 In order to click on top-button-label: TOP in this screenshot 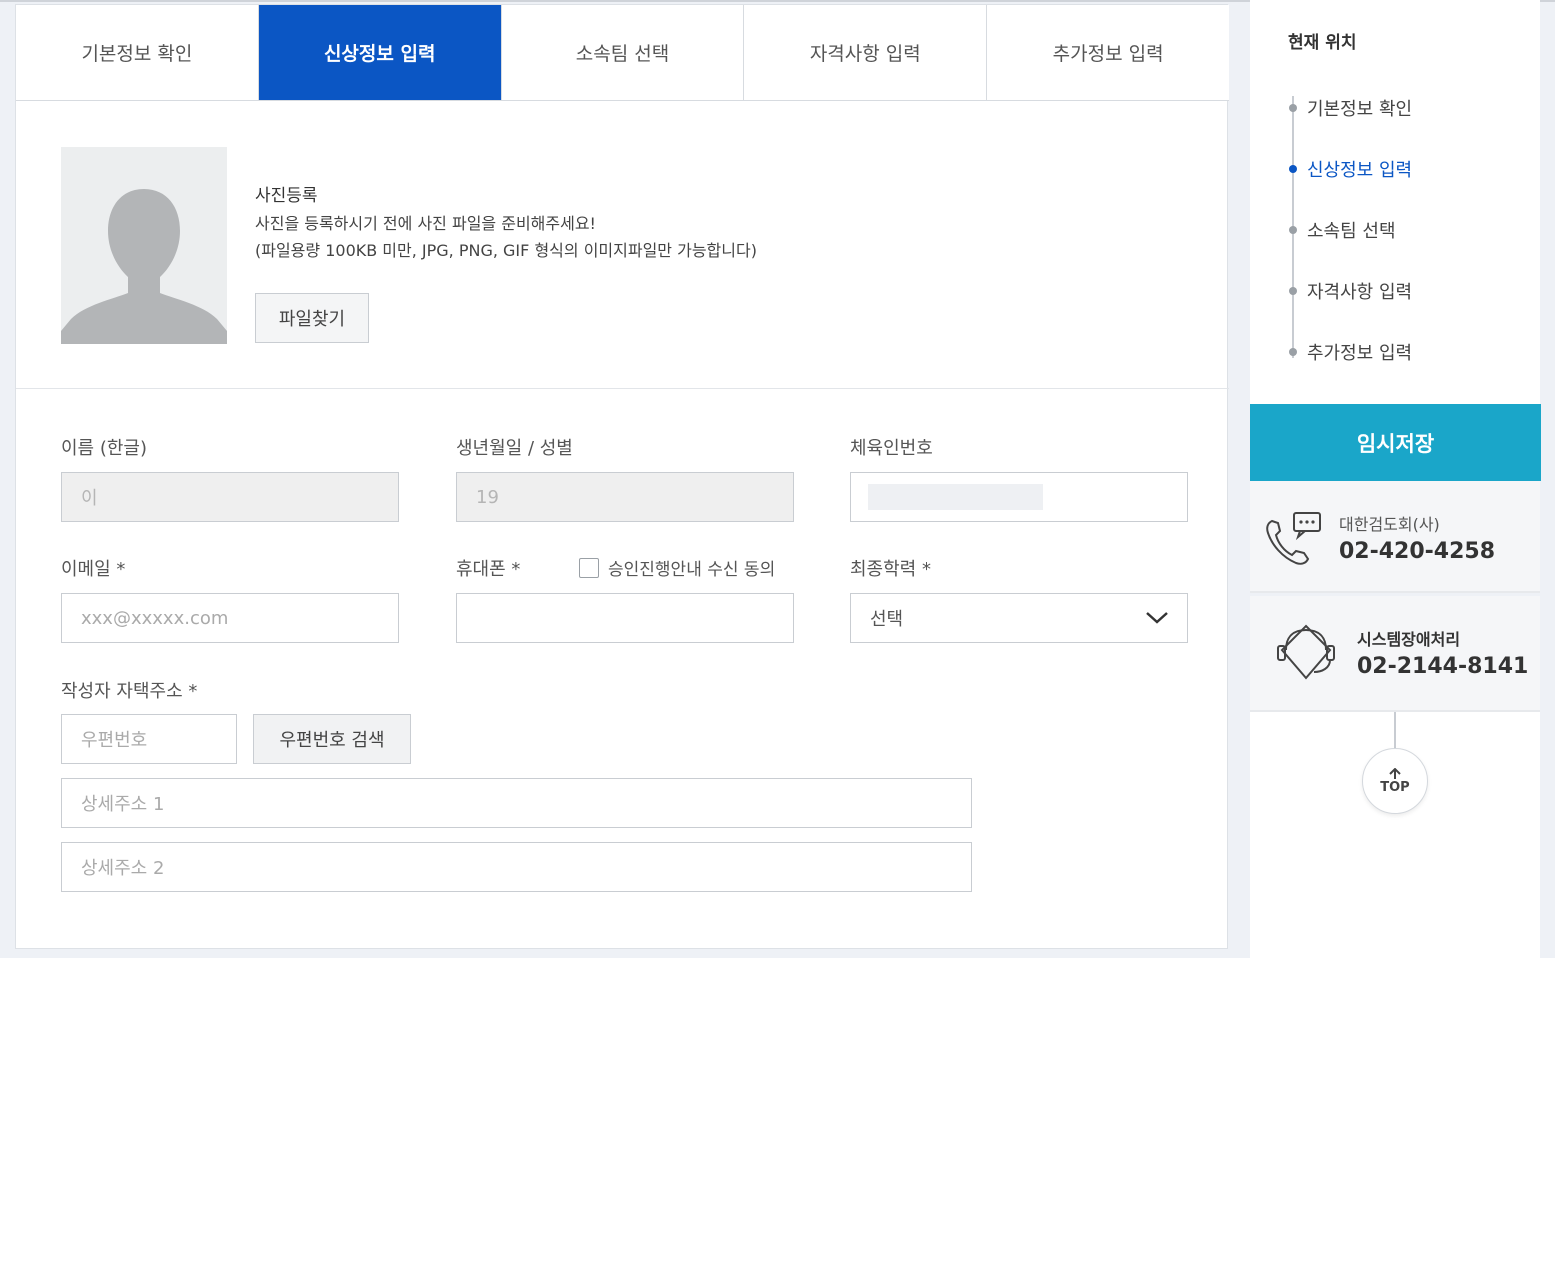, I will do `click(1395, 787)`.